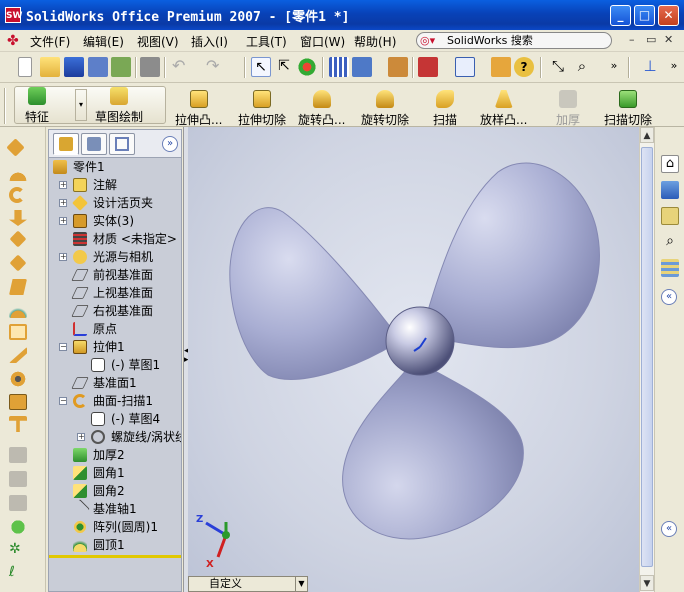 The width and height of the screenshot is (684, 592). Describe the element at coordinates (628, 109) in the screenshot. I see `swept-cut-button: 扫描切除` at that location.